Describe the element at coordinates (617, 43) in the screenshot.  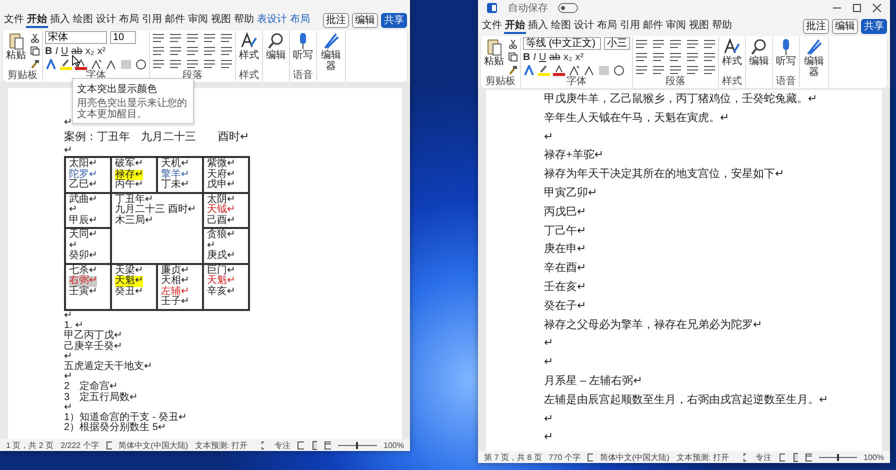
I see `font-size-field: 小三` at that location.